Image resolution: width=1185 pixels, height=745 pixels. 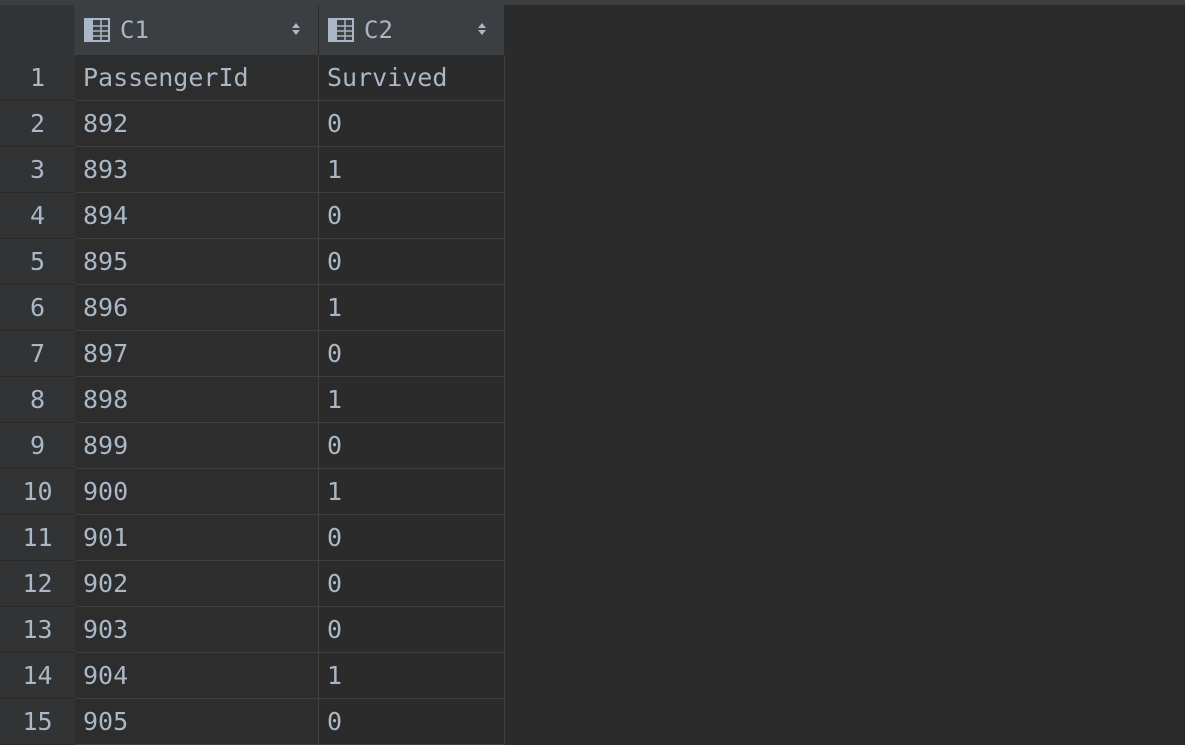 I want to click on table-cell: 902, so click(x=197, y=584).